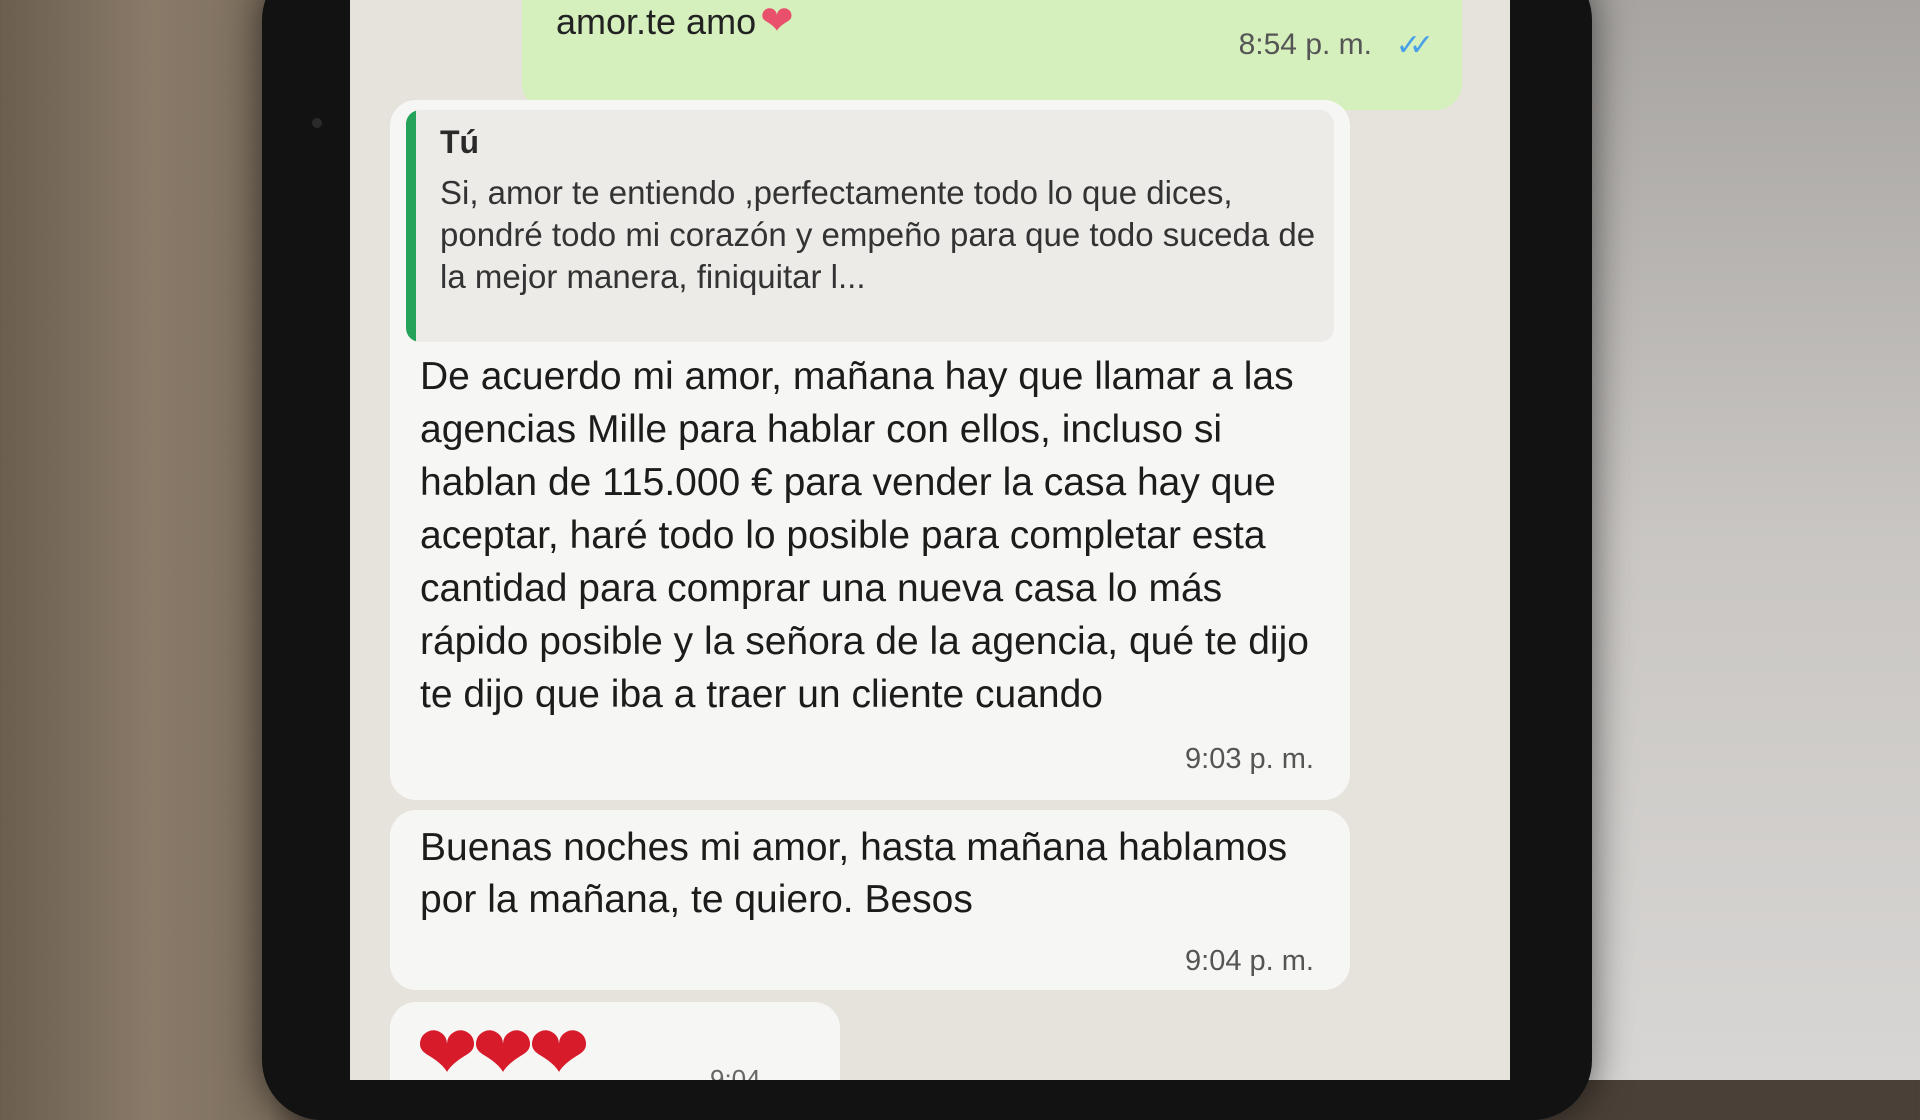 This screenshot has height=1120, width=1920. What do you see at coordinates (656, 21) in the screenshot?
I see `outgoing-text-span: amor.te amo` at bounding box center [656, 21].